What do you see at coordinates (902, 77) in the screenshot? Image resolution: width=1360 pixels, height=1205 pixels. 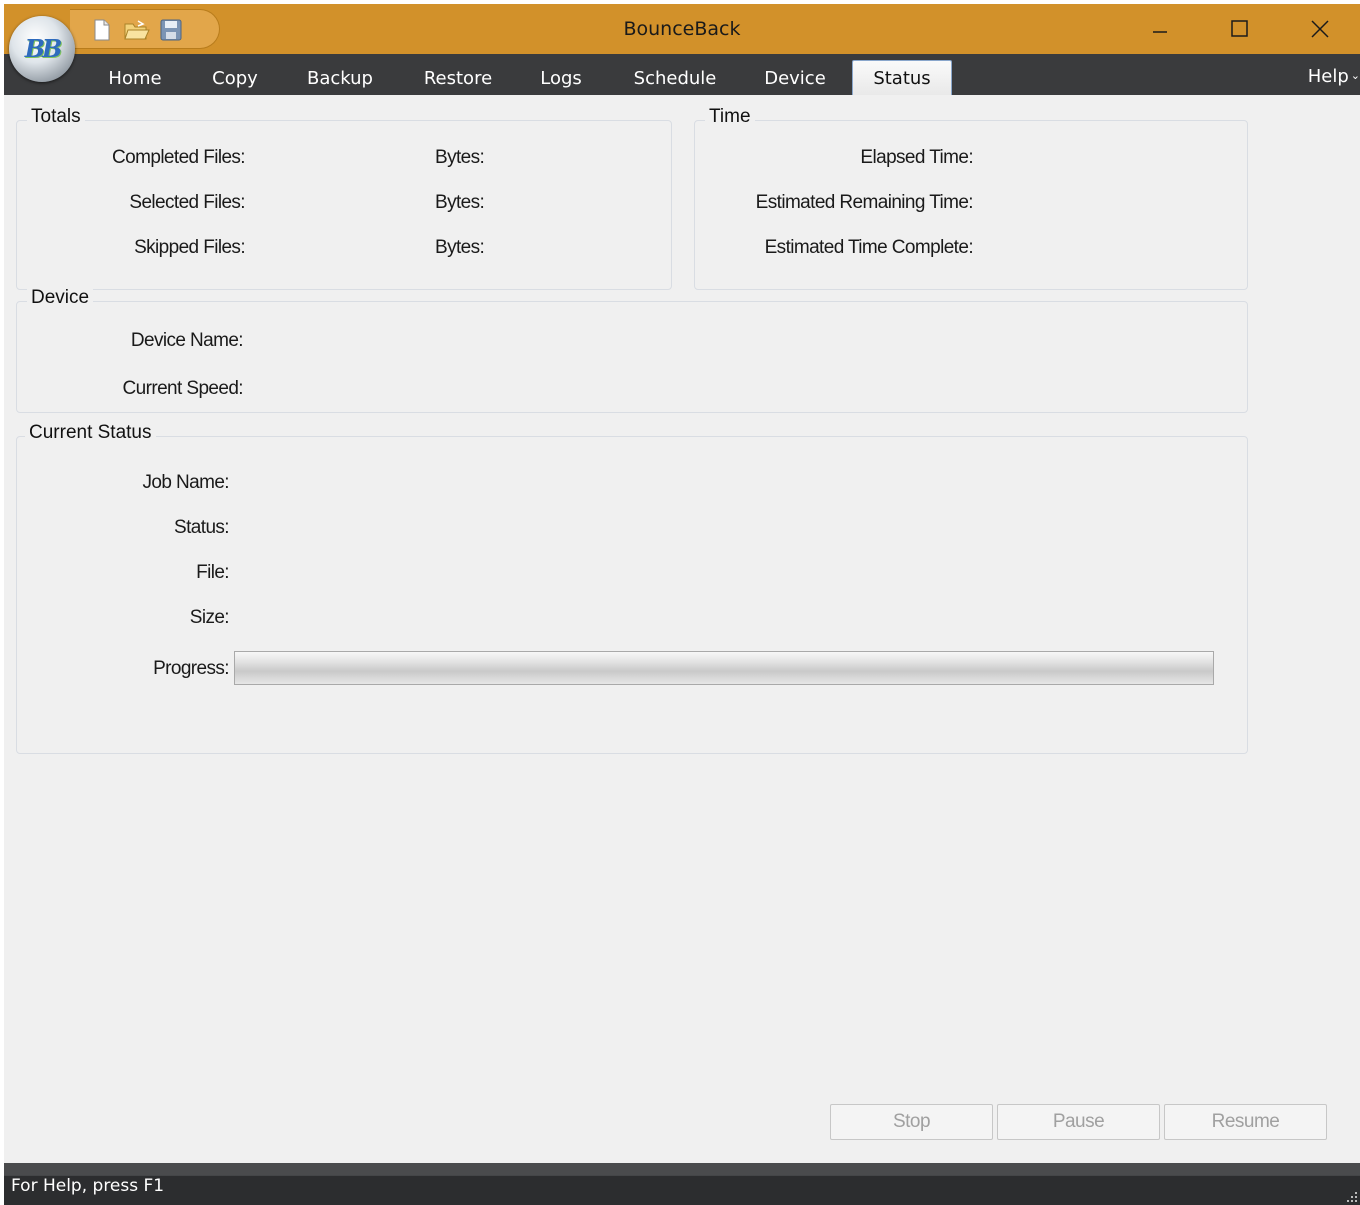 I see `tab-status: Status` at bounding box center [902, 77].